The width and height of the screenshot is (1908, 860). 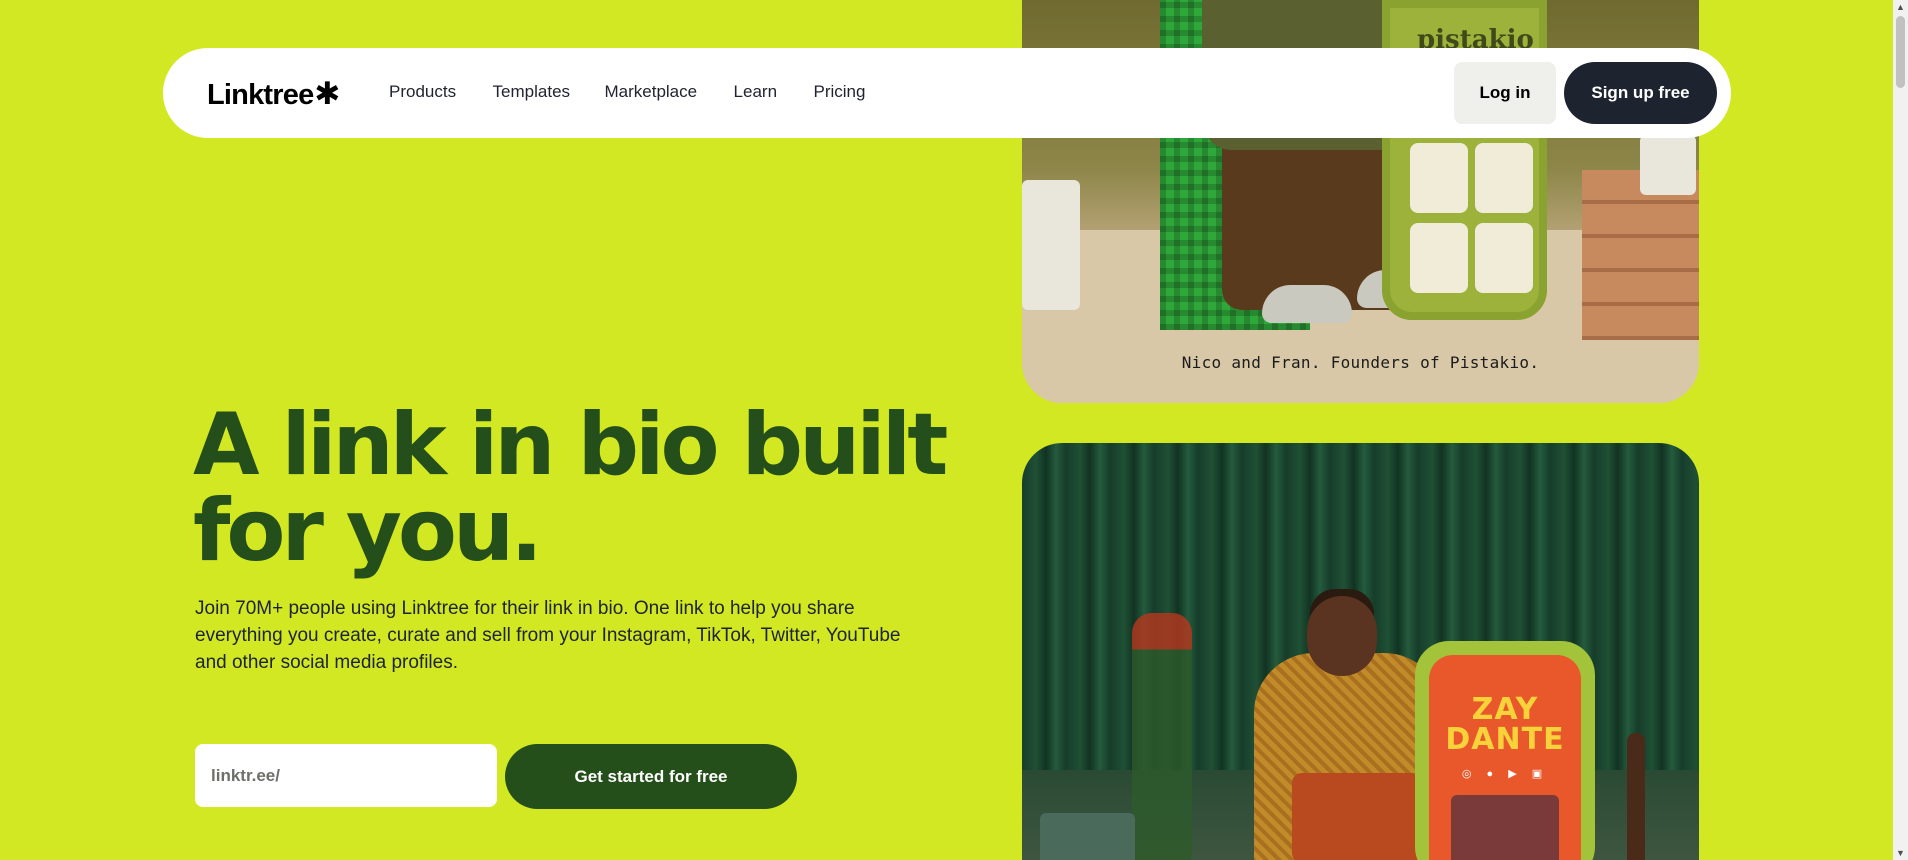 I want to click on photo-person-head, so click(x=1342, y=636).